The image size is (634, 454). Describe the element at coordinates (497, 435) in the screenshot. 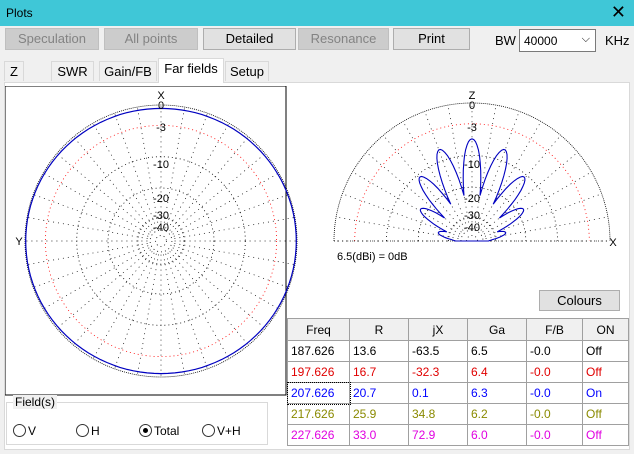

I see `table-cell: 6.0` at that location.